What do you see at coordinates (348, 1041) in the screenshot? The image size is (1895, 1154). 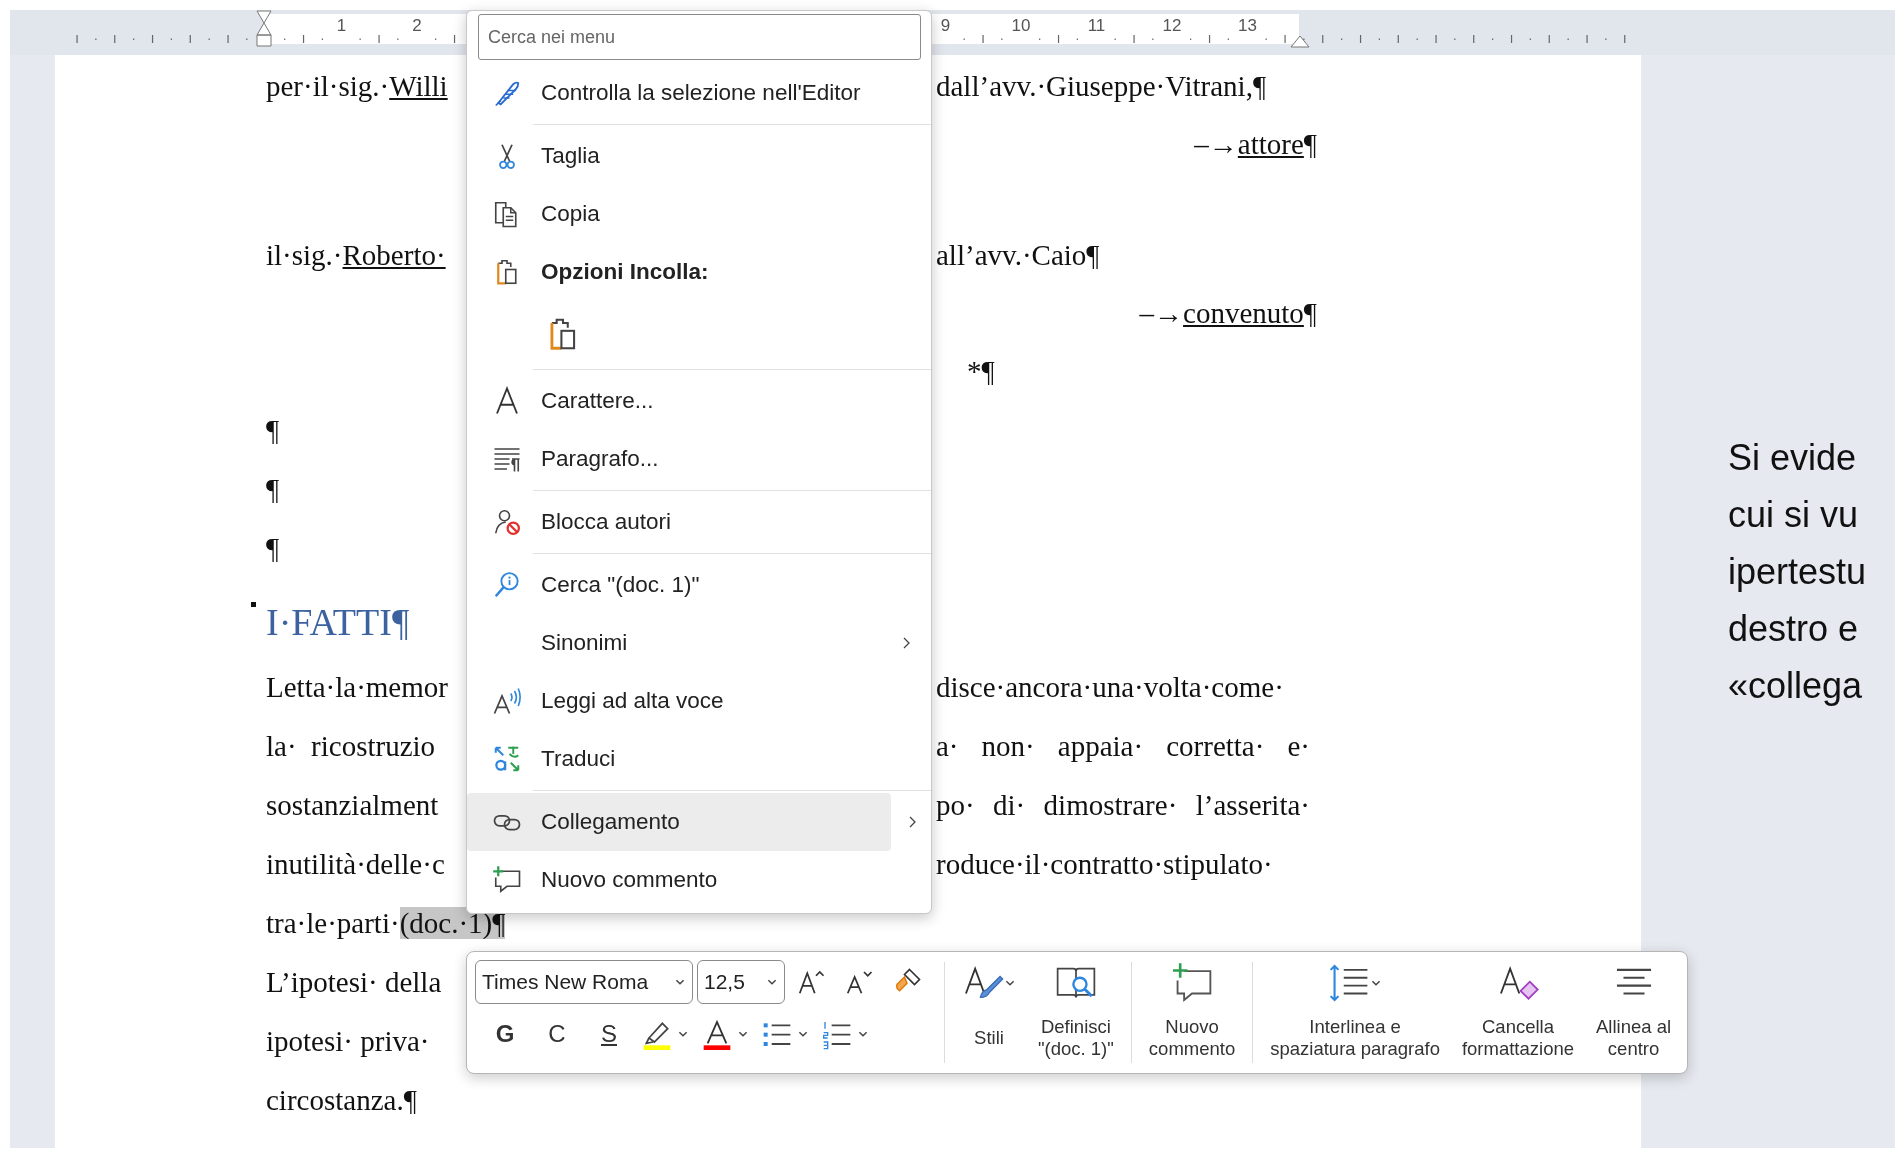 I see `body-text: ipotesi· priva·` at bounding box center [348, 1041].